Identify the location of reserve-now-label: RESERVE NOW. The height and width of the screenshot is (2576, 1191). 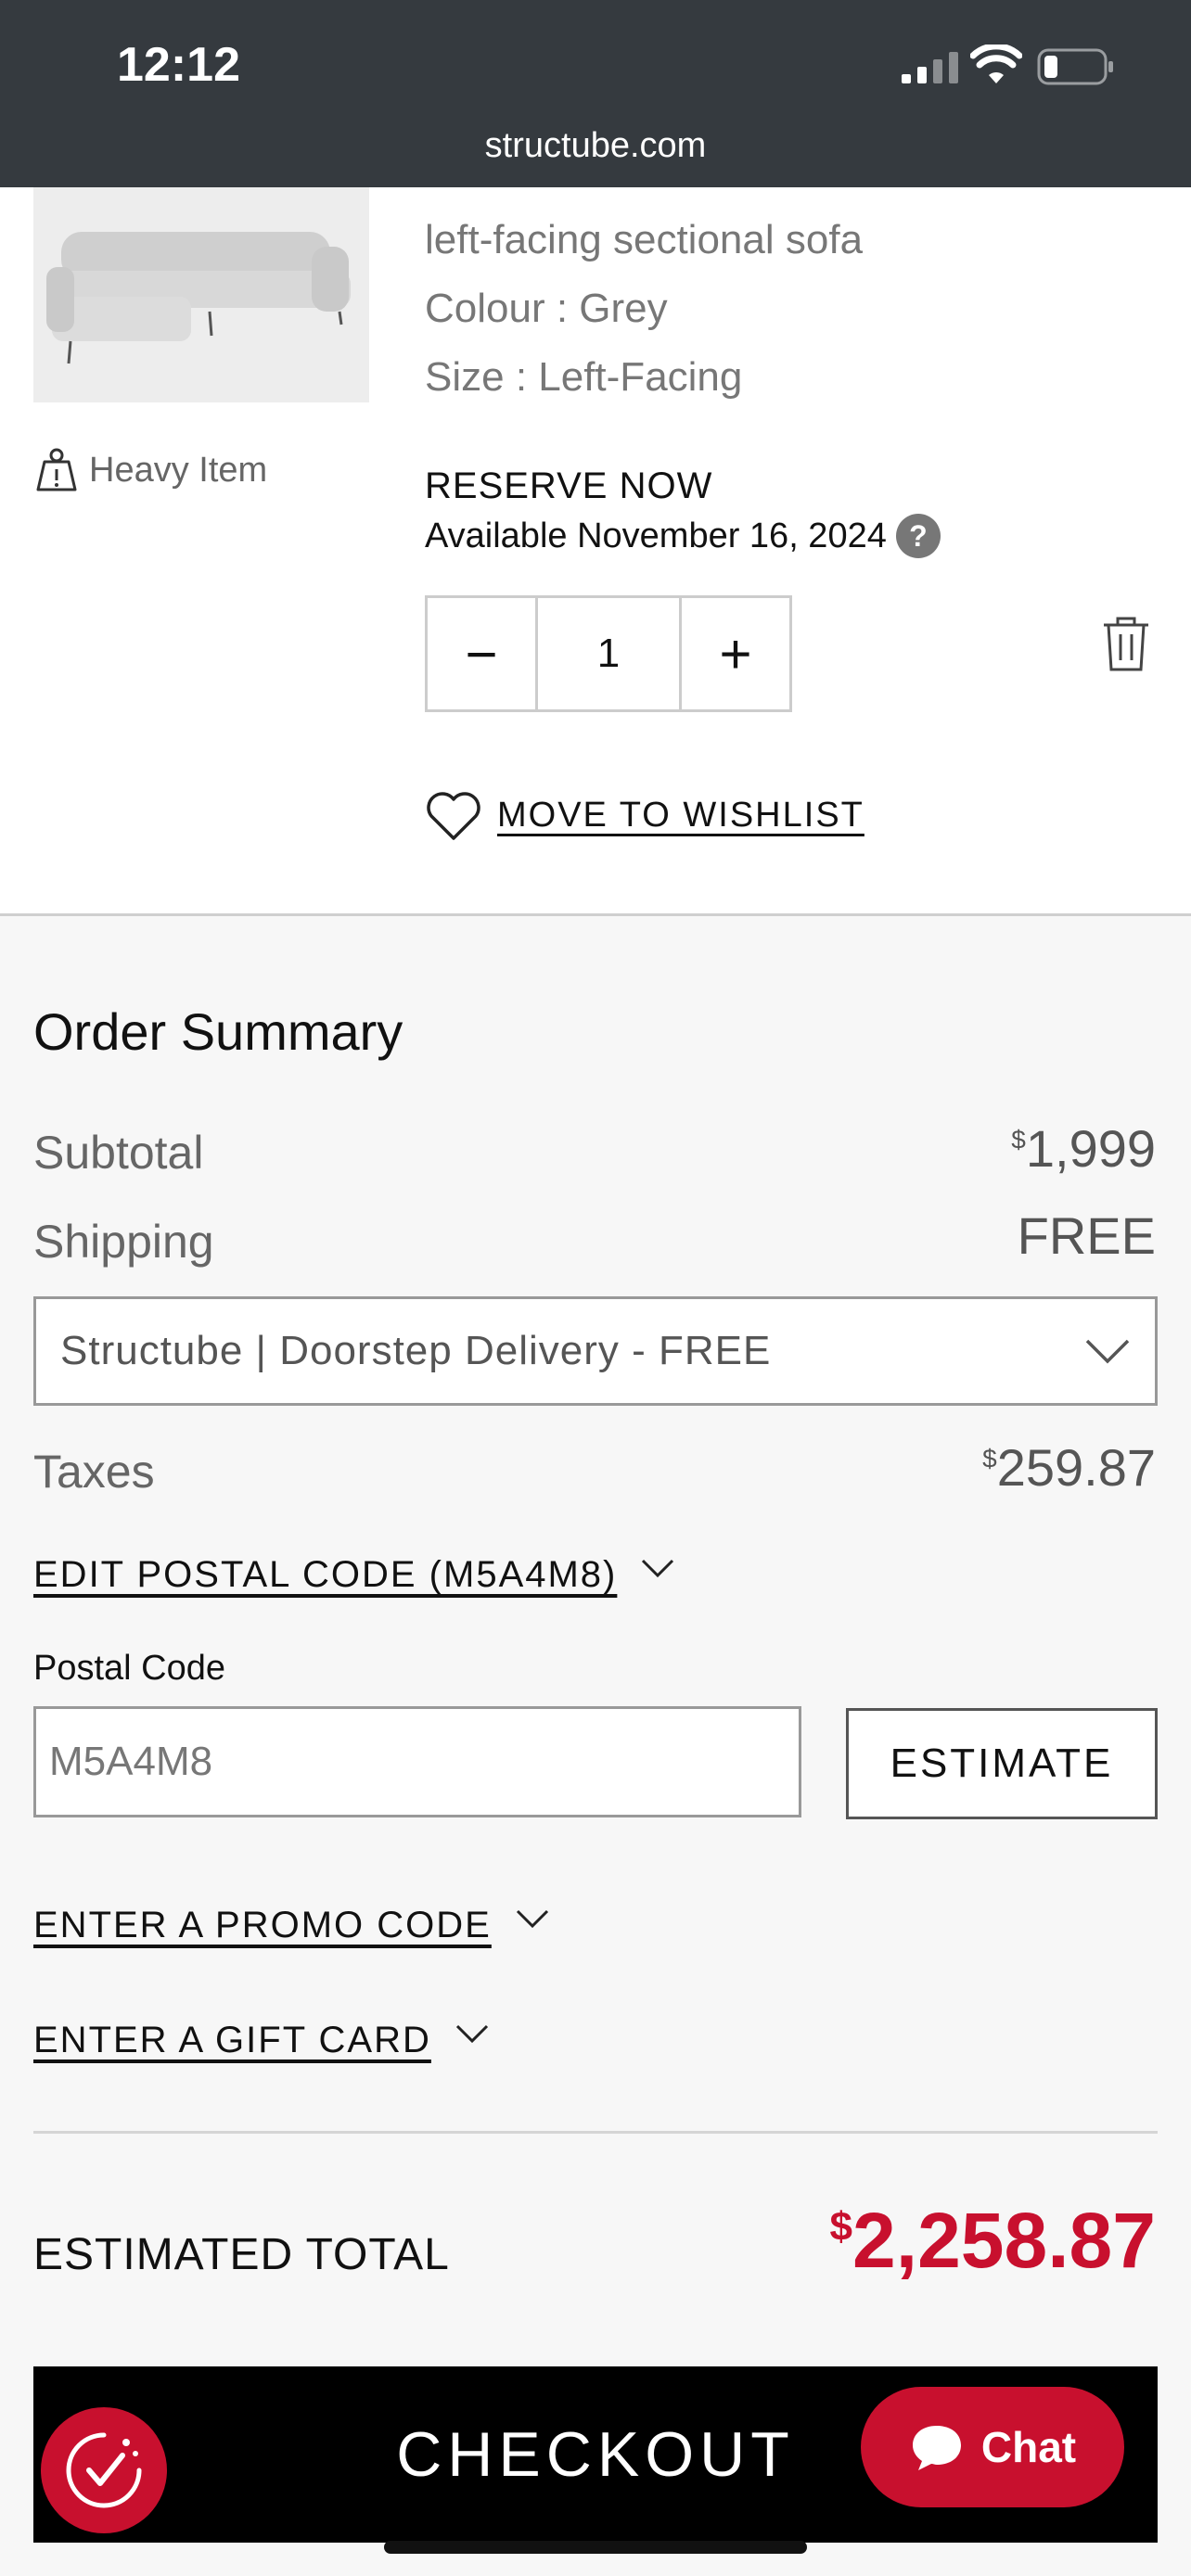
(569, 485).